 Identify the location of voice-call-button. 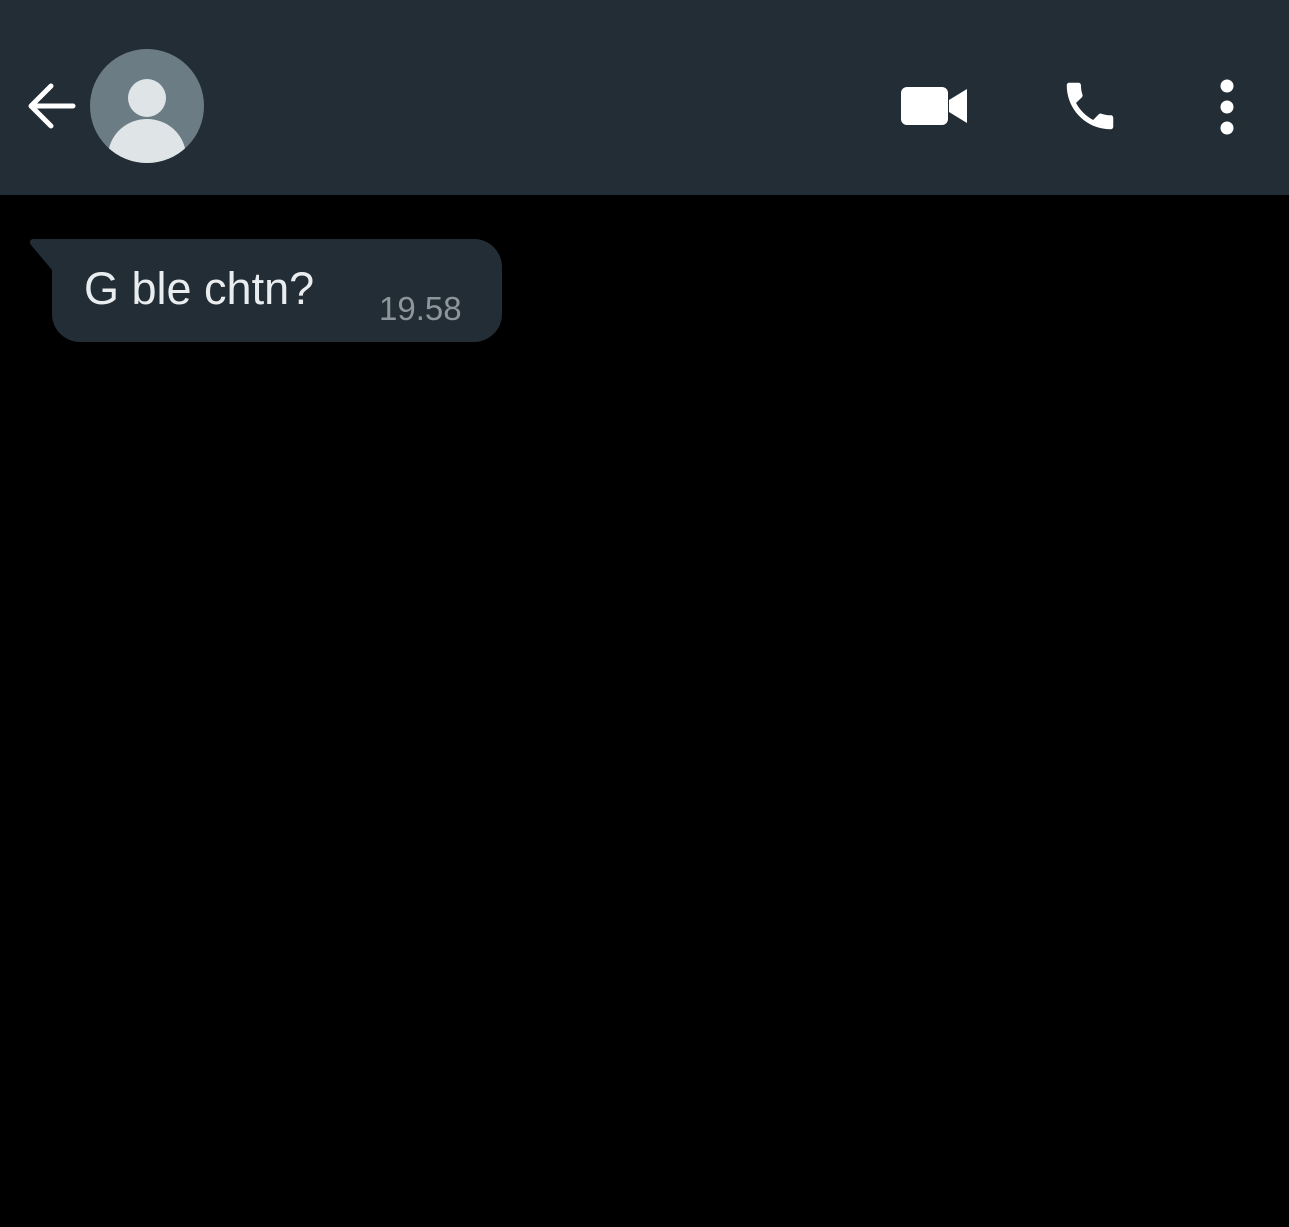
(1090, 106).